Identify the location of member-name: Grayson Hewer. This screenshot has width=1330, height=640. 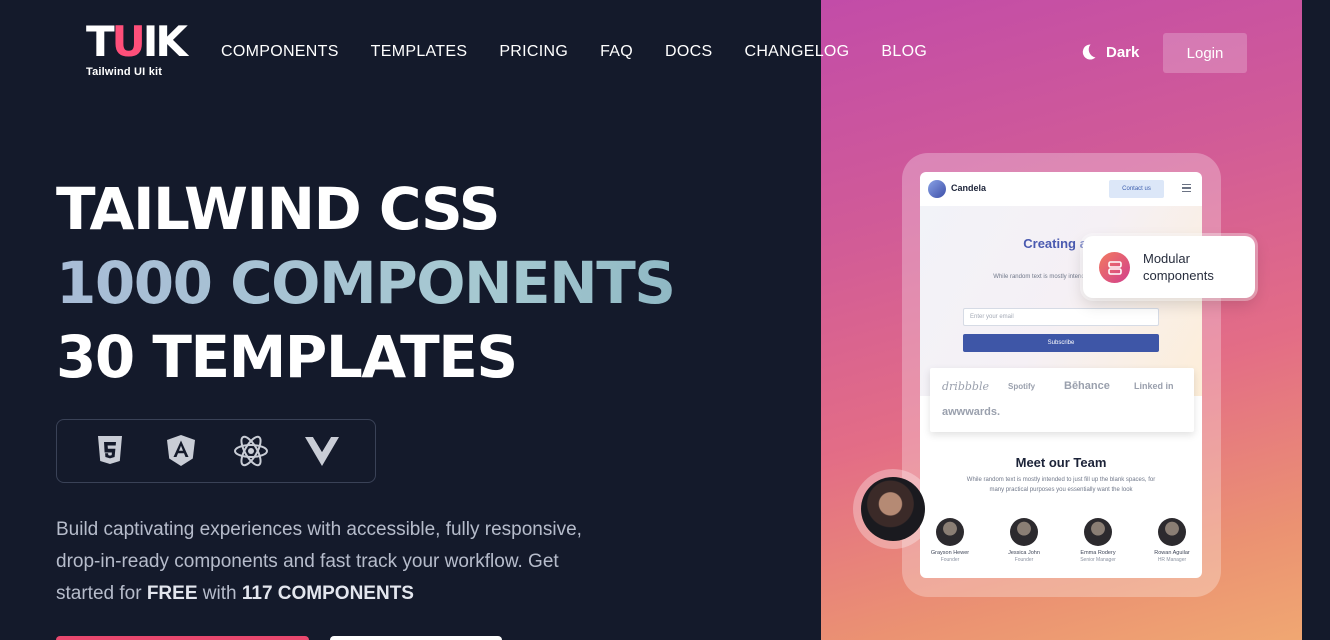
(950, 553).